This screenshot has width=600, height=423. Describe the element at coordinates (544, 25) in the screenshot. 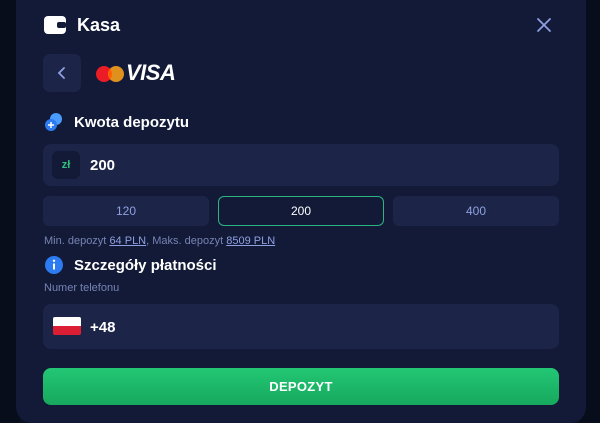

I see `close-icon` at that location.